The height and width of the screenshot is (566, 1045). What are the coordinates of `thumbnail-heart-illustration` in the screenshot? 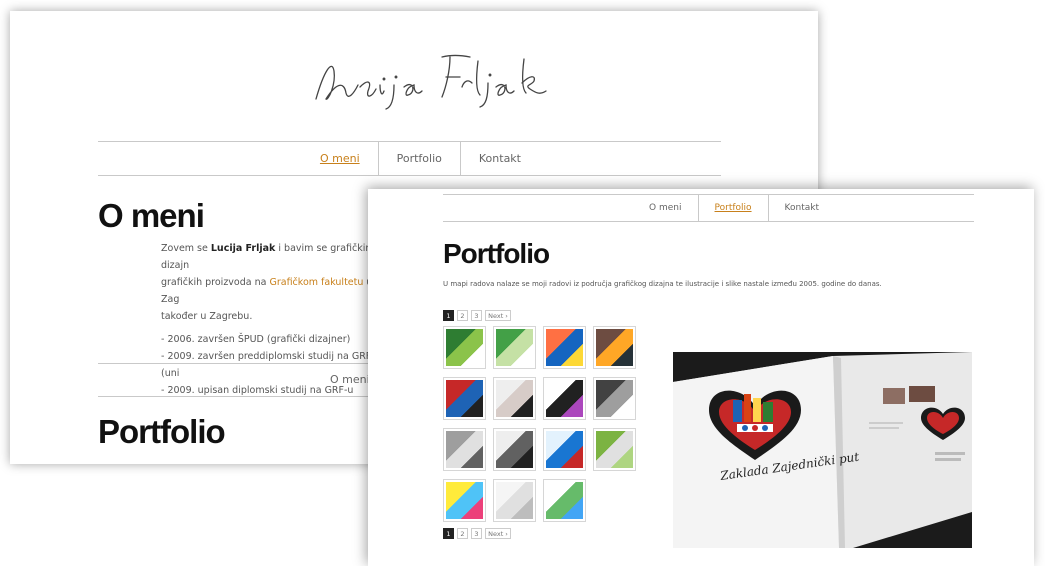 It's located at (464, 398).